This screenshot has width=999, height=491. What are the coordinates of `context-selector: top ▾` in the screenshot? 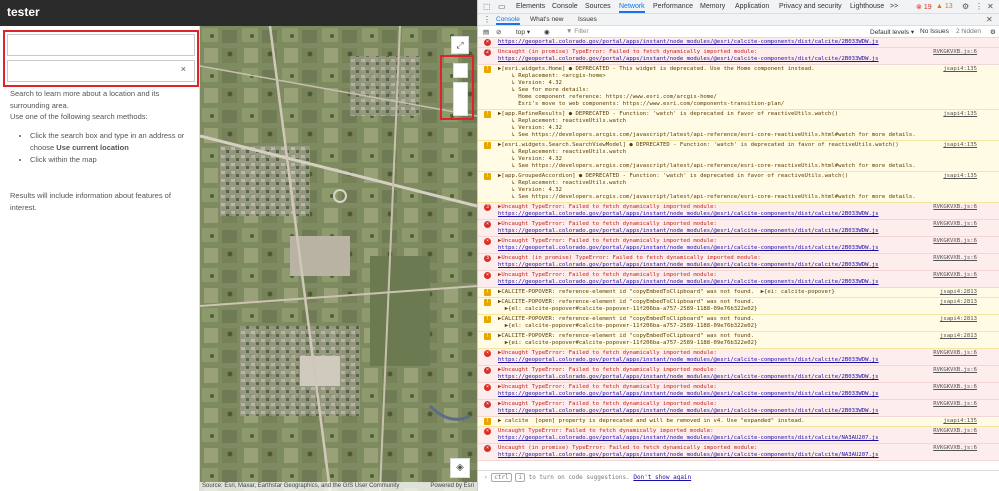 It's located at (523, 32).